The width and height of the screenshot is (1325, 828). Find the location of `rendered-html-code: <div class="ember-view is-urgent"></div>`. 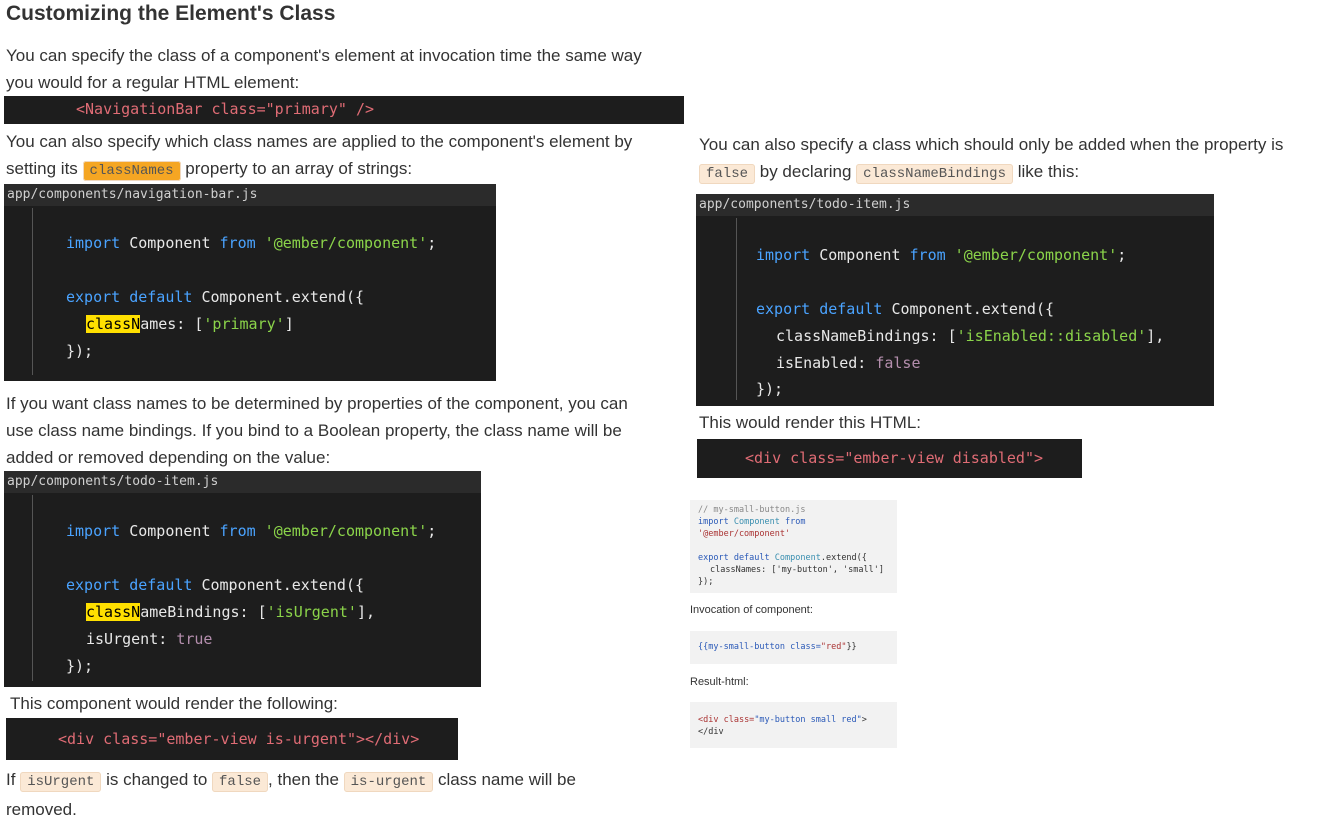

rendered-html-code: <div class="ember-view is-urgent"></div> is located at coordinates (239, 739).